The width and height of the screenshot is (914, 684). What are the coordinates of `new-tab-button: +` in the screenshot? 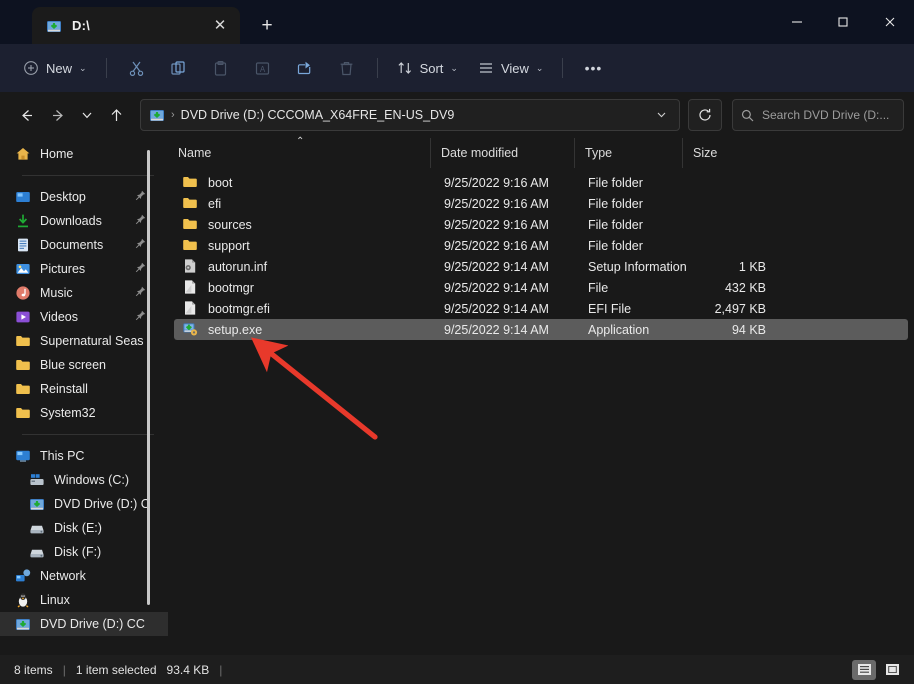 It's located at (267, 25).